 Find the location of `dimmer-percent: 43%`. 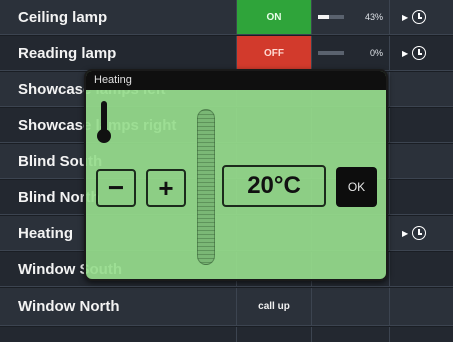

dimmer-percent: 43% is located at coordinates (373, 17).